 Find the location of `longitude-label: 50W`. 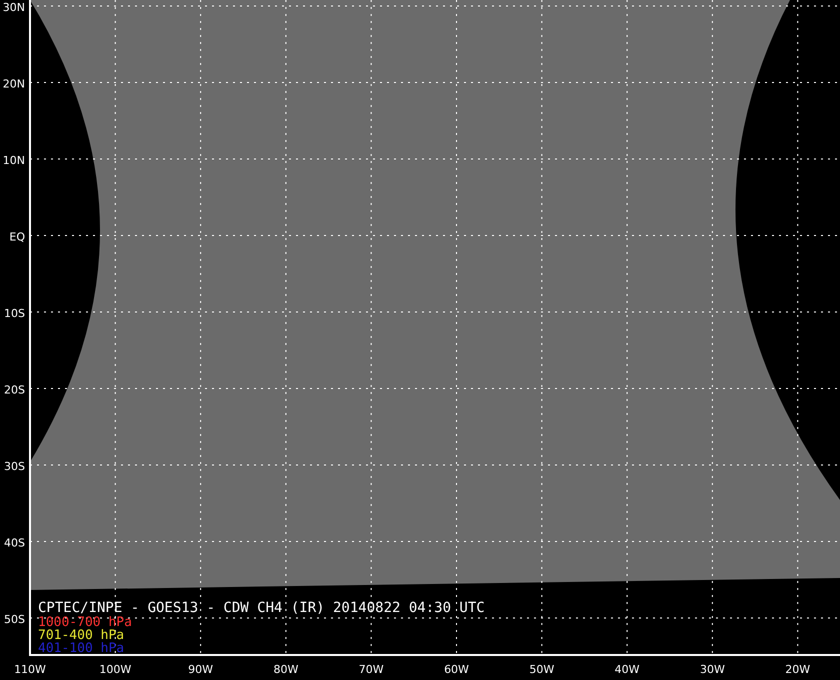

longitude-label: 50W is located at coordinates (541, 669).